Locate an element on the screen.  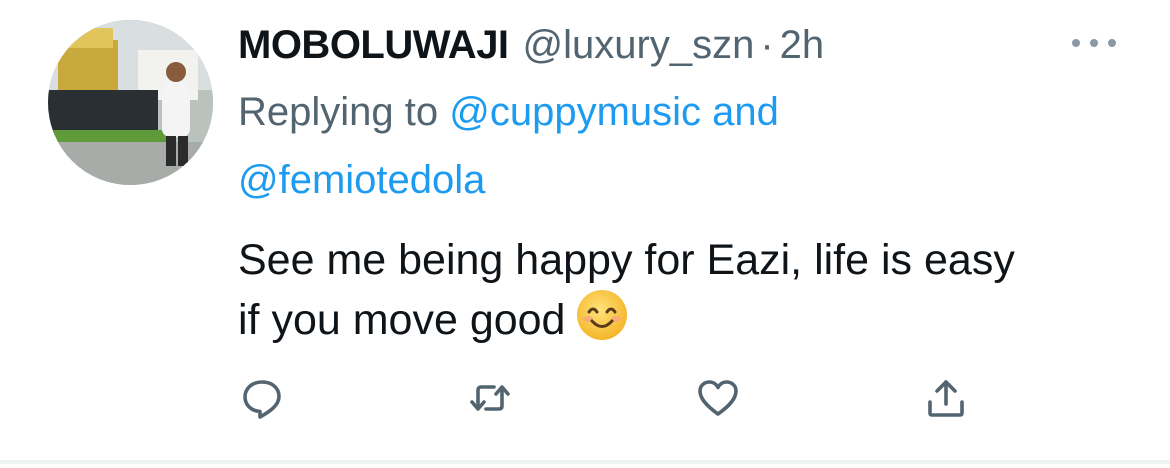
tweet-text-line-2-wrap: if you move good is located at coordinates (688, 318).